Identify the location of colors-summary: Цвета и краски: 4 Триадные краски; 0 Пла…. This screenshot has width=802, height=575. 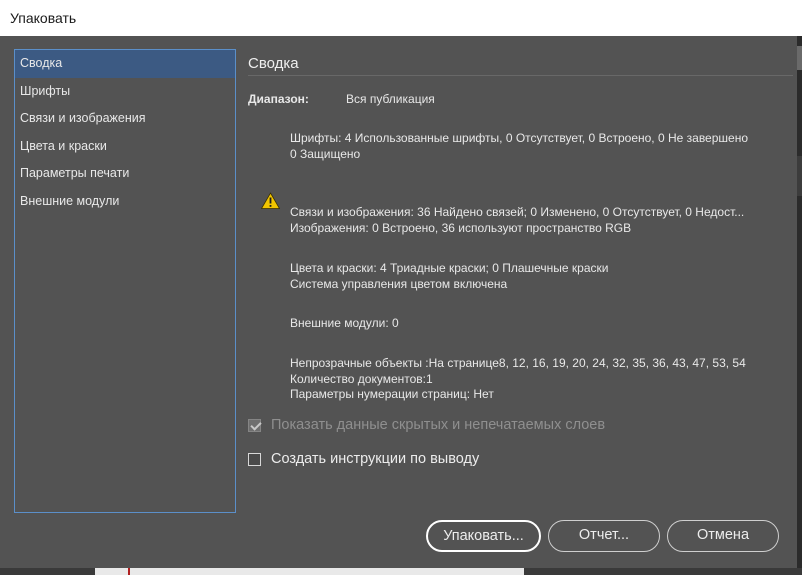
(449, 276).